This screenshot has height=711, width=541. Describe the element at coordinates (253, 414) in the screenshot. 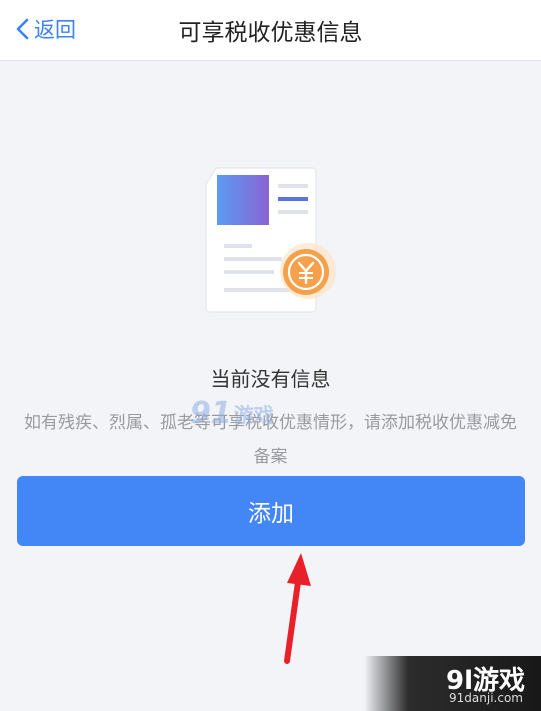

I see `watermark-text: 游戏` at that location.